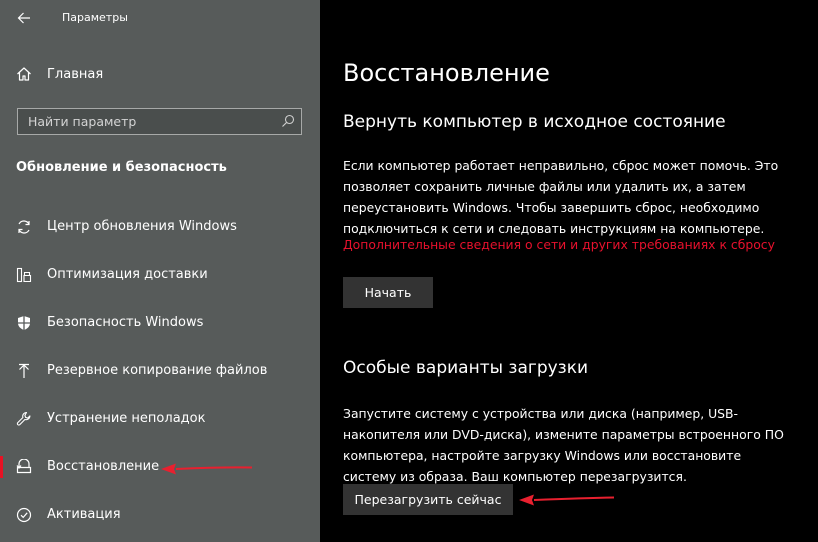 This screenshot has height=542, width=818. What do you see at coordinates (24, 370) in the screenshot?
I see `backup-icon` at bounding box center [24, 370].